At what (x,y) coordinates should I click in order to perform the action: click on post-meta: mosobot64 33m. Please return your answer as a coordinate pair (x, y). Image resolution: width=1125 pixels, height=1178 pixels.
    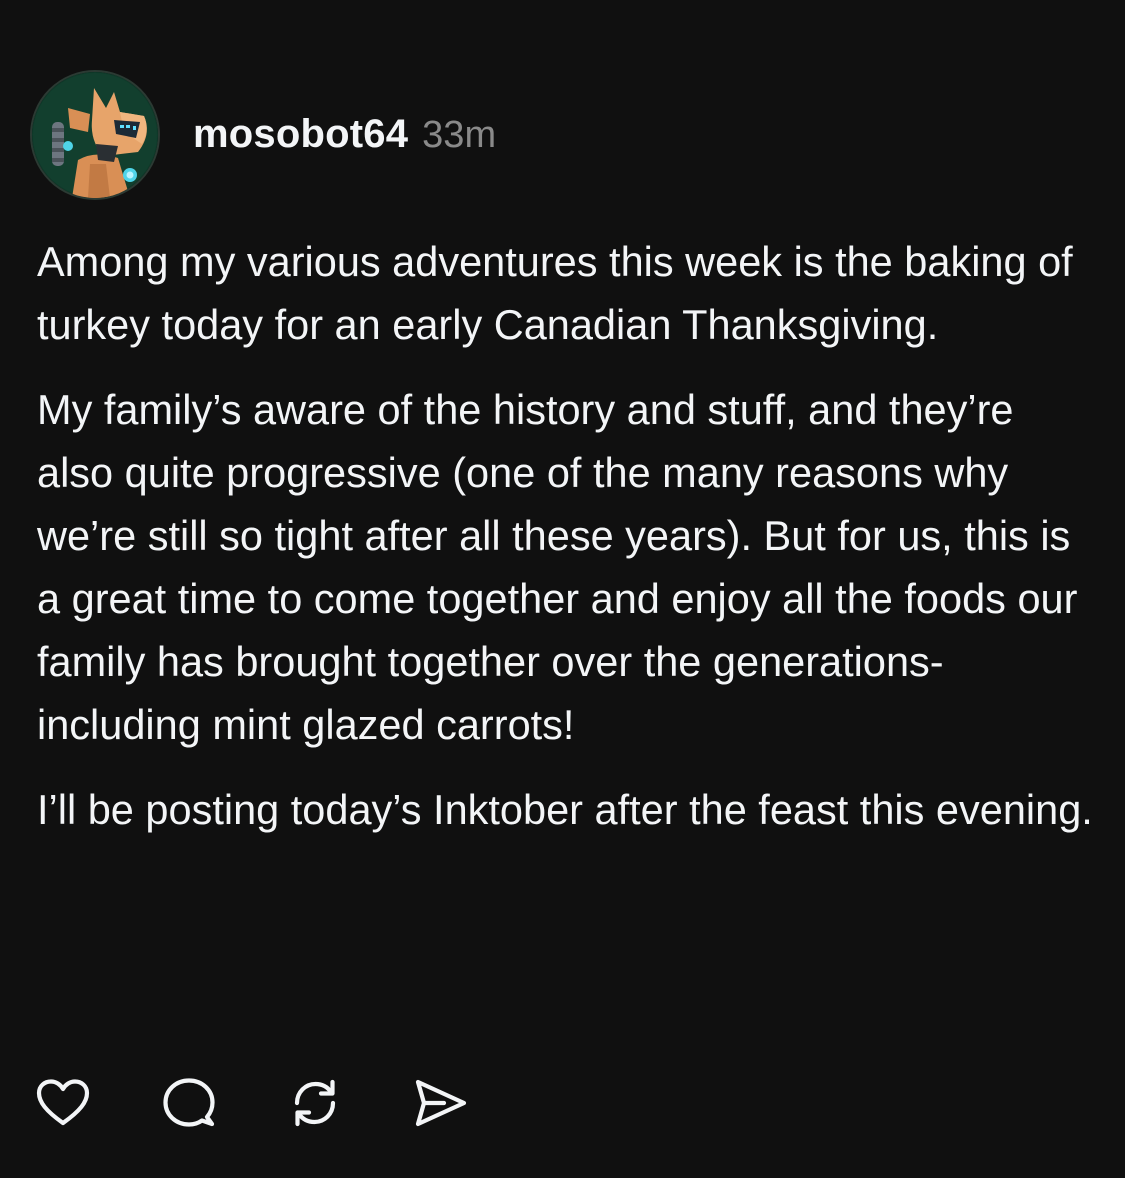
    Looking at the image, I should click on (344, 134).